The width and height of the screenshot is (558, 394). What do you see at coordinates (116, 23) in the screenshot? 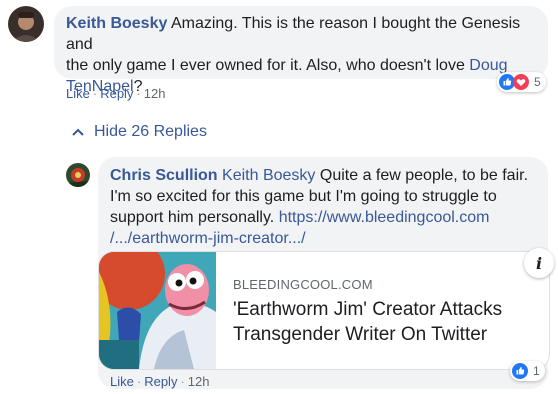
I see `comment-author: Keith Boesky` at bounding box center [116, 23].